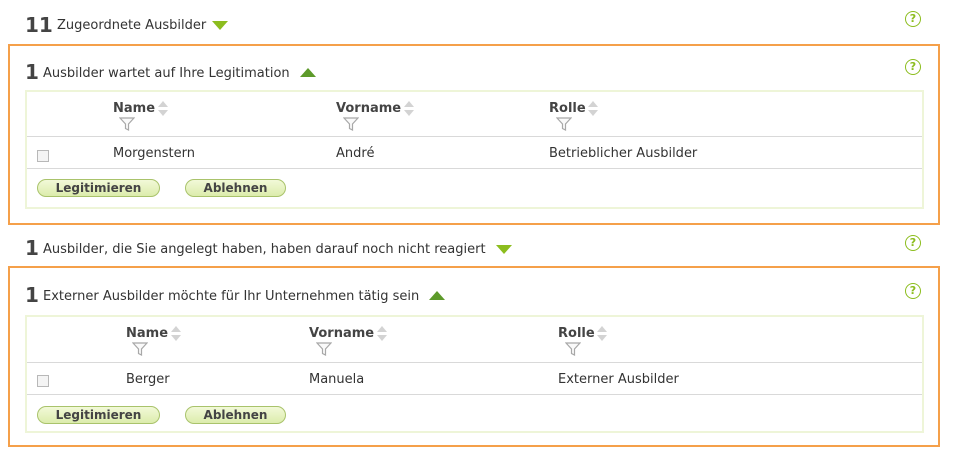 The height and width of the screenshot is (469, 956). What do you see at coordinates (154, 153) in the screenshot?
I see `cell-name: Morgenstern` at bounding box center [154, 153].